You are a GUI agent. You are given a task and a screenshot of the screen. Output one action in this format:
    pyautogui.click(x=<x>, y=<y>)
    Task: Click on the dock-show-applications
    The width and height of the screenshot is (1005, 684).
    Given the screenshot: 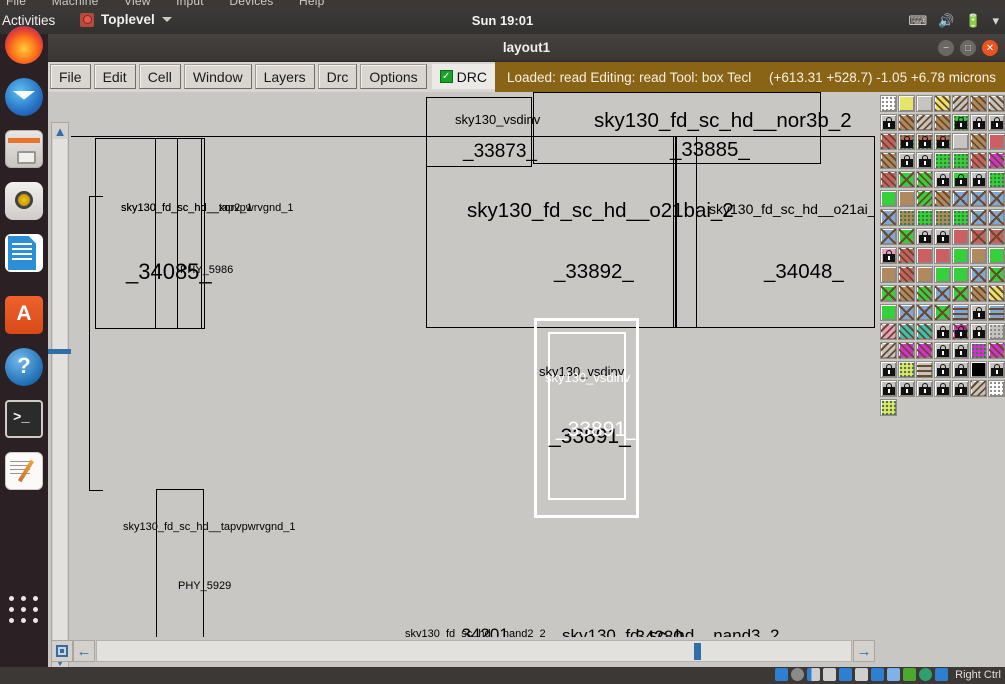 What is the action you would take?
    pyautogui.click(x=24, y=609)
    